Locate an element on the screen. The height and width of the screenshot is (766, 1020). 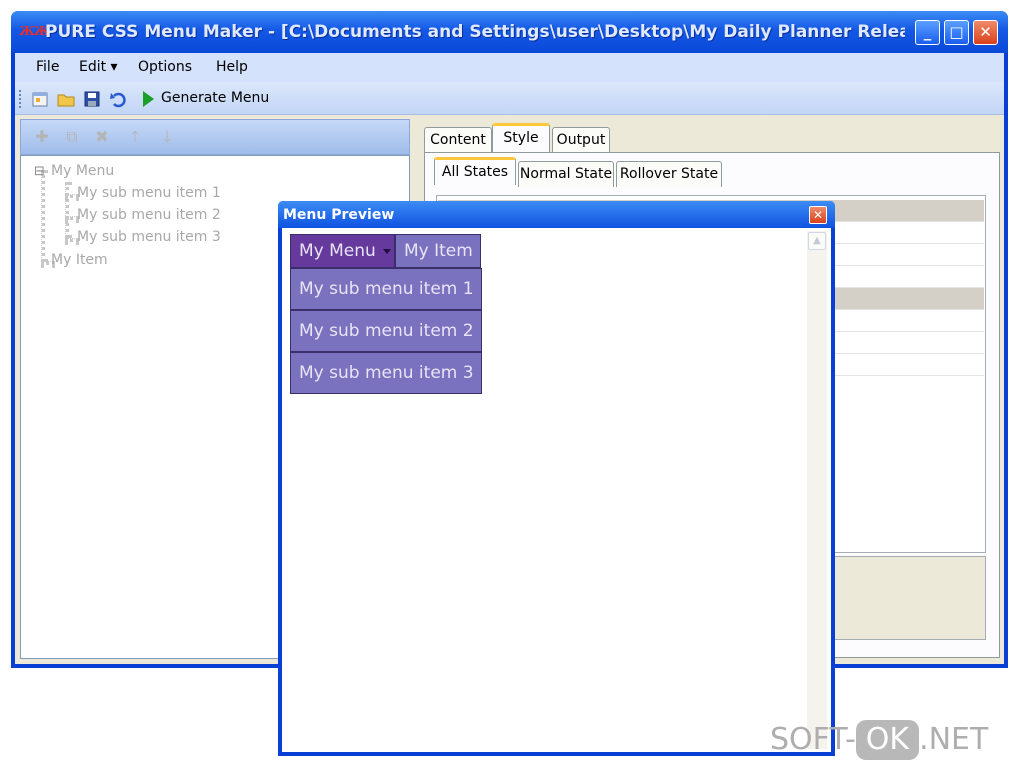
preview-title-bar: Menu Preview ✕ is located at coordinates (556, 214).